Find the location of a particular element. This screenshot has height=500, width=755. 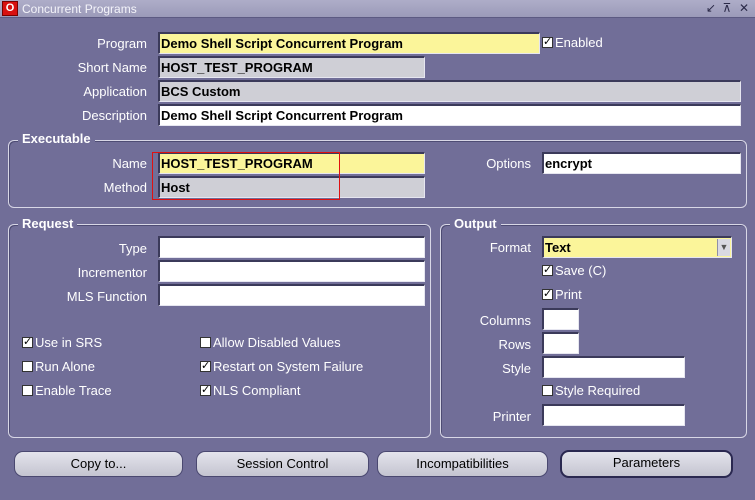

print-checkbox: ✓ Print is located at coordinates (562, 294).